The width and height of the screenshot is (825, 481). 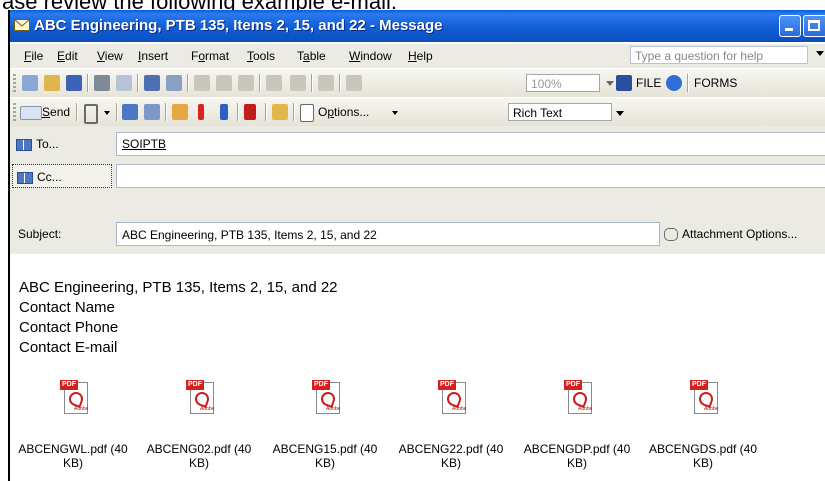 What do you see at coordinates (73, 425) in the screenshot?
I see `attachment-item: PDF Adobe ABCENGWL.pdf (40 KB)` at bounding box center [73, 425].